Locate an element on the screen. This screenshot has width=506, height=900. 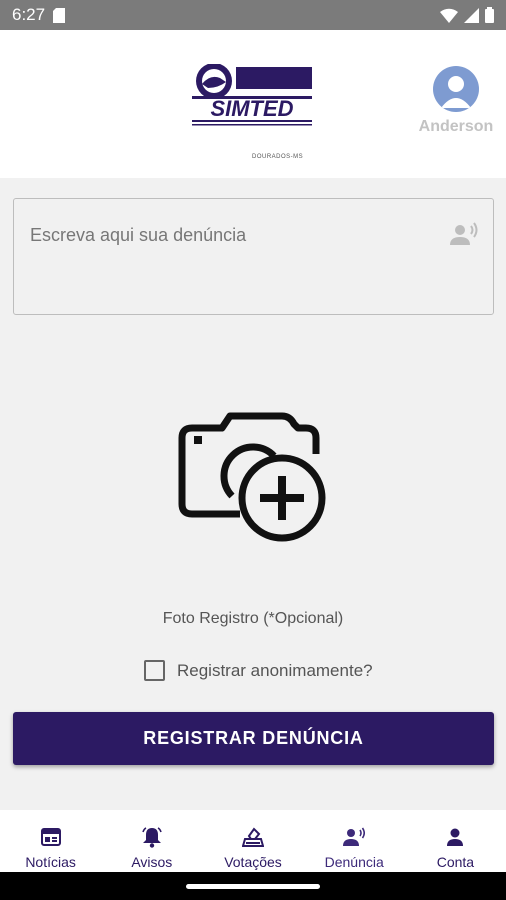
nav-label: Denúncia is located at coordinates (354, 862).